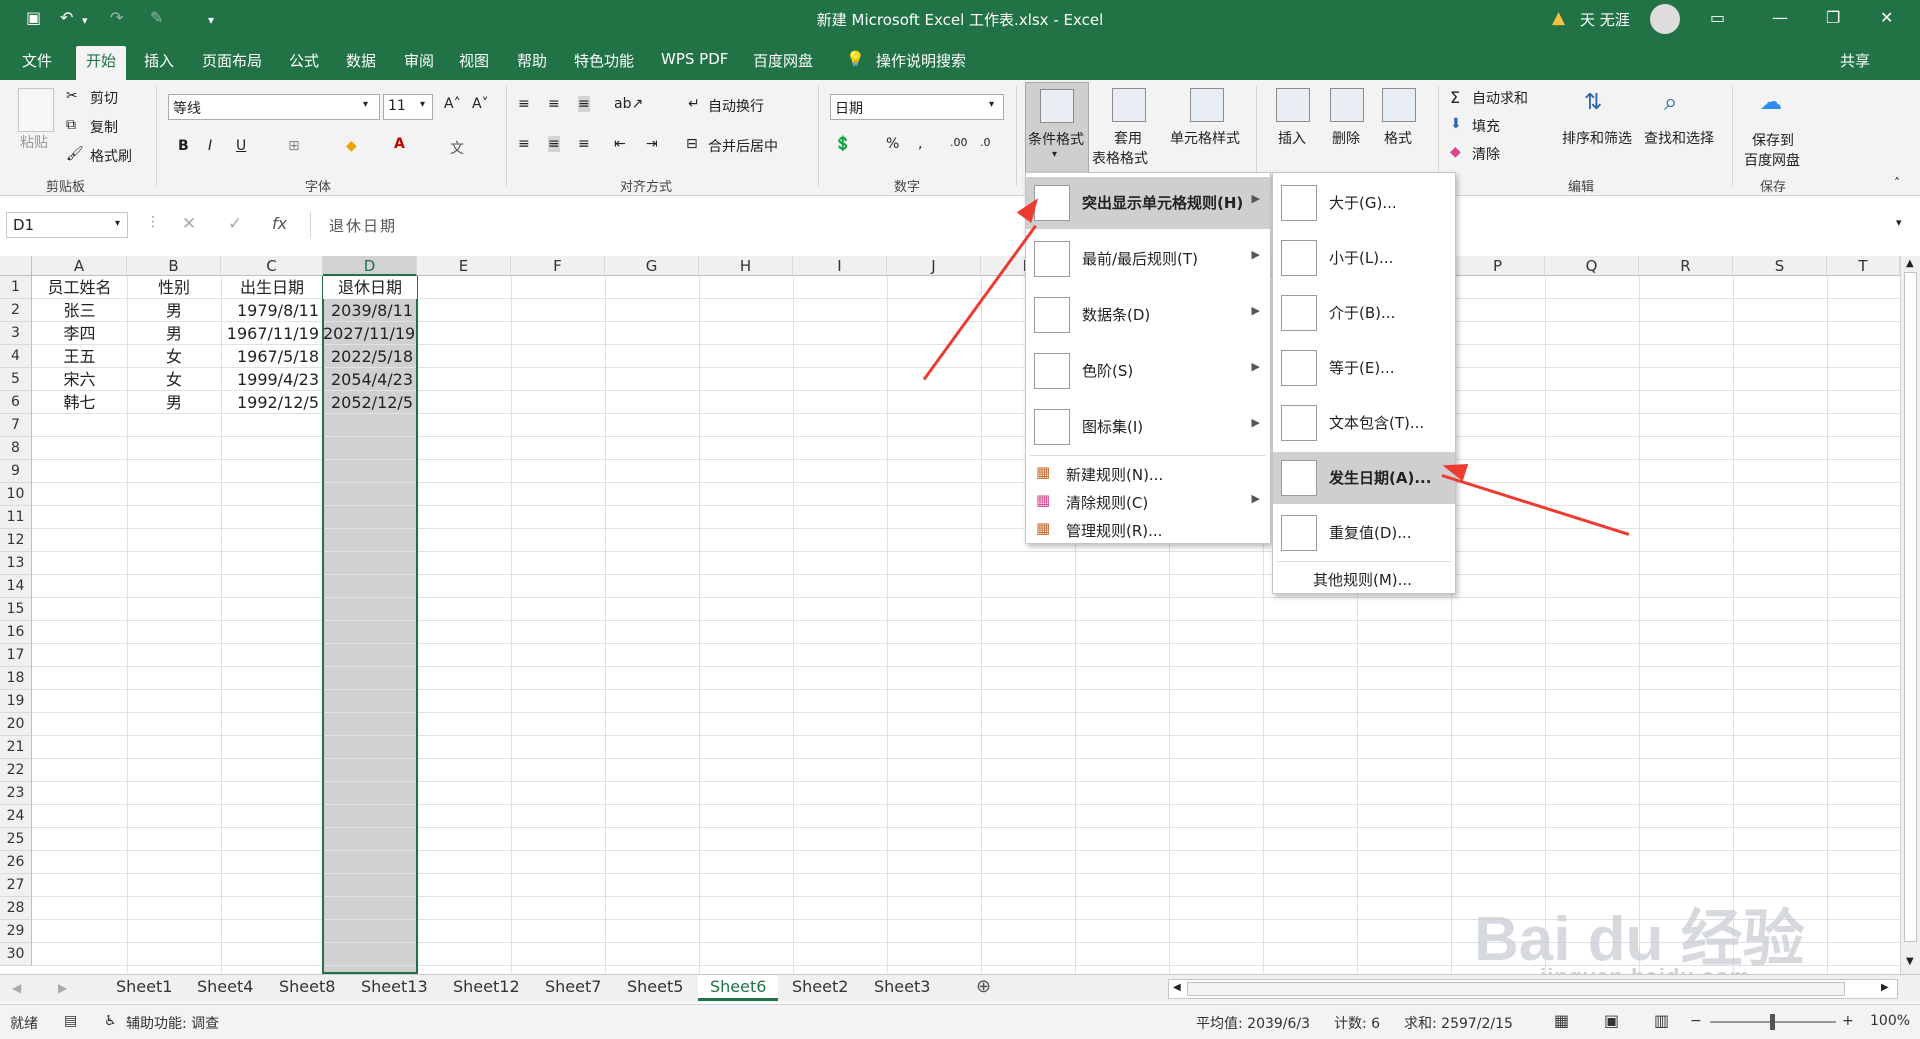  I want to click on cell-d3: 2027/11/19, so click(370, 333).